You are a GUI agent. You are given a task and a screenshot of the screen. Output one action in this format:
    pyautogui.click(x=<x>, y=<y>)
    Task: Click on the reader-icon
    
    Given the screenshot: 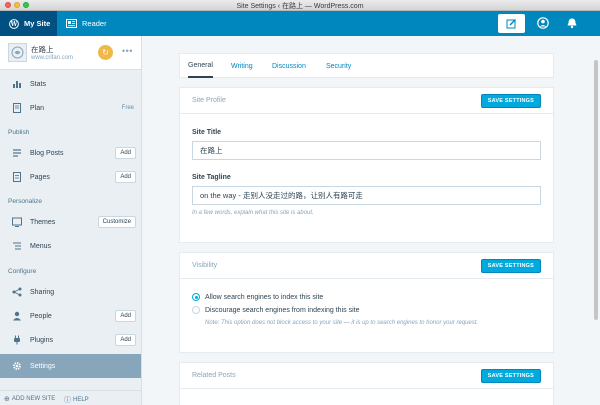 What is the action you would take?
    pyautogui.click(x=71, y=23)
    